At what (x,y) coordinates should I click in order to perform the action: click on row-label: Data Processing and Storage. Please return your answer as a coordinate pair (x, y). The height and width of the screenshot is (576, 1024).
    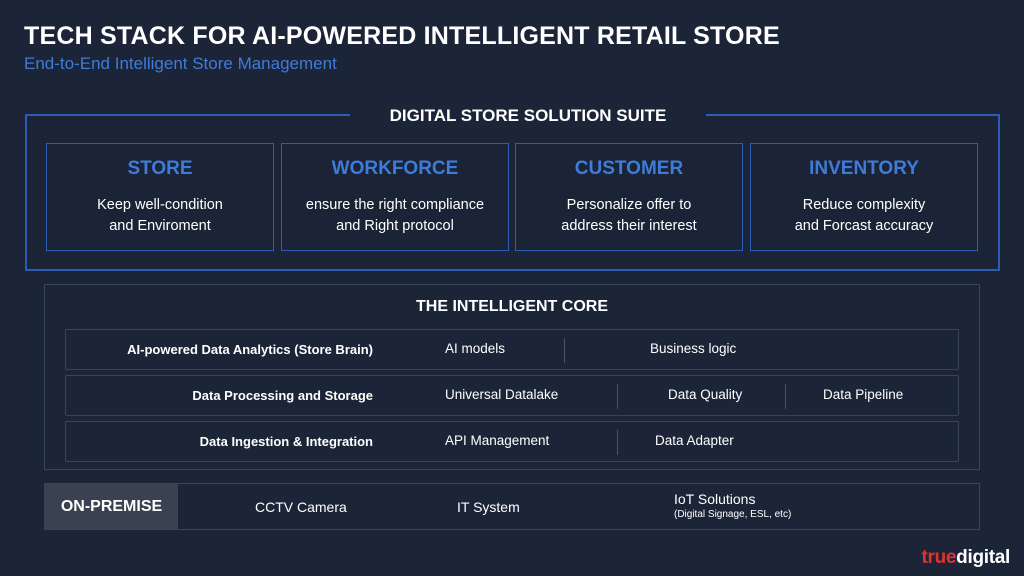
    Looking at the image, I should click on (282, 395).